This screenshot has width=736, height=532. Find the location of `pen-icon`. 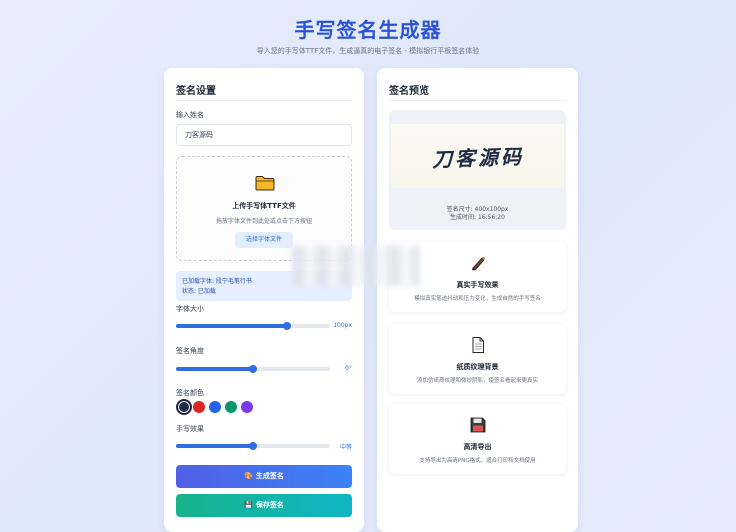

pen-icon is located at coordinates (479, 263).